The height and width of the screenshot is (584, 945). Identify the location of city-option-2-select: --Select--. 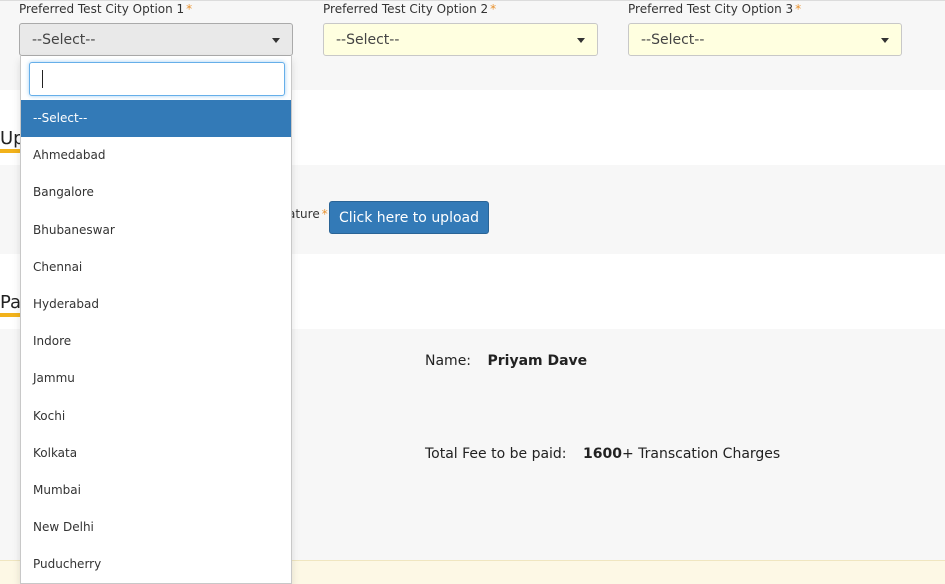
(460, 39).